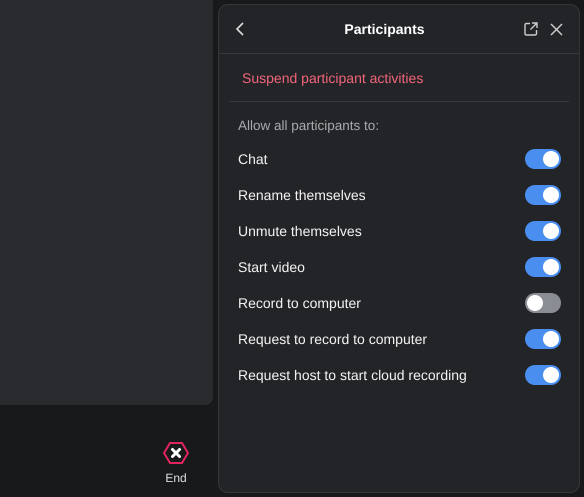 The image size is (584, 497). Describe the element at coordinates (299, 303) in the screenshot. I see `permission-label: Record to computer` at that location.